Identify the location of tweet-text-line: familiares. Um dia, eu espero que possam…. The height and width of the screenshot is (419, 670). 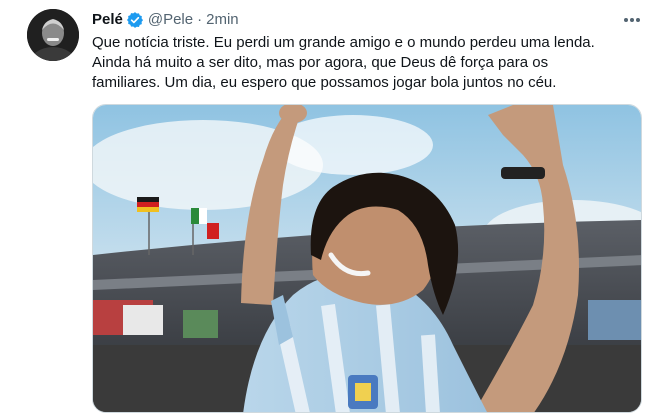
(324, 82).